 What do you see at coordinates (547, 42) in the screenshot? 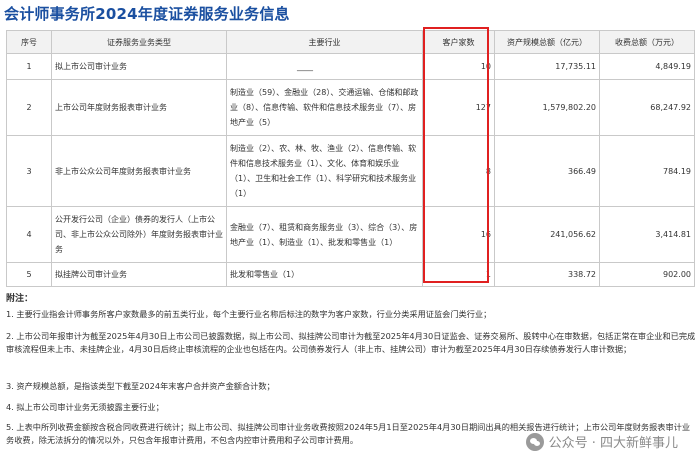
I see `header-asset-total: 资产规模总额（亿元）` at bounding box center [547, 42].